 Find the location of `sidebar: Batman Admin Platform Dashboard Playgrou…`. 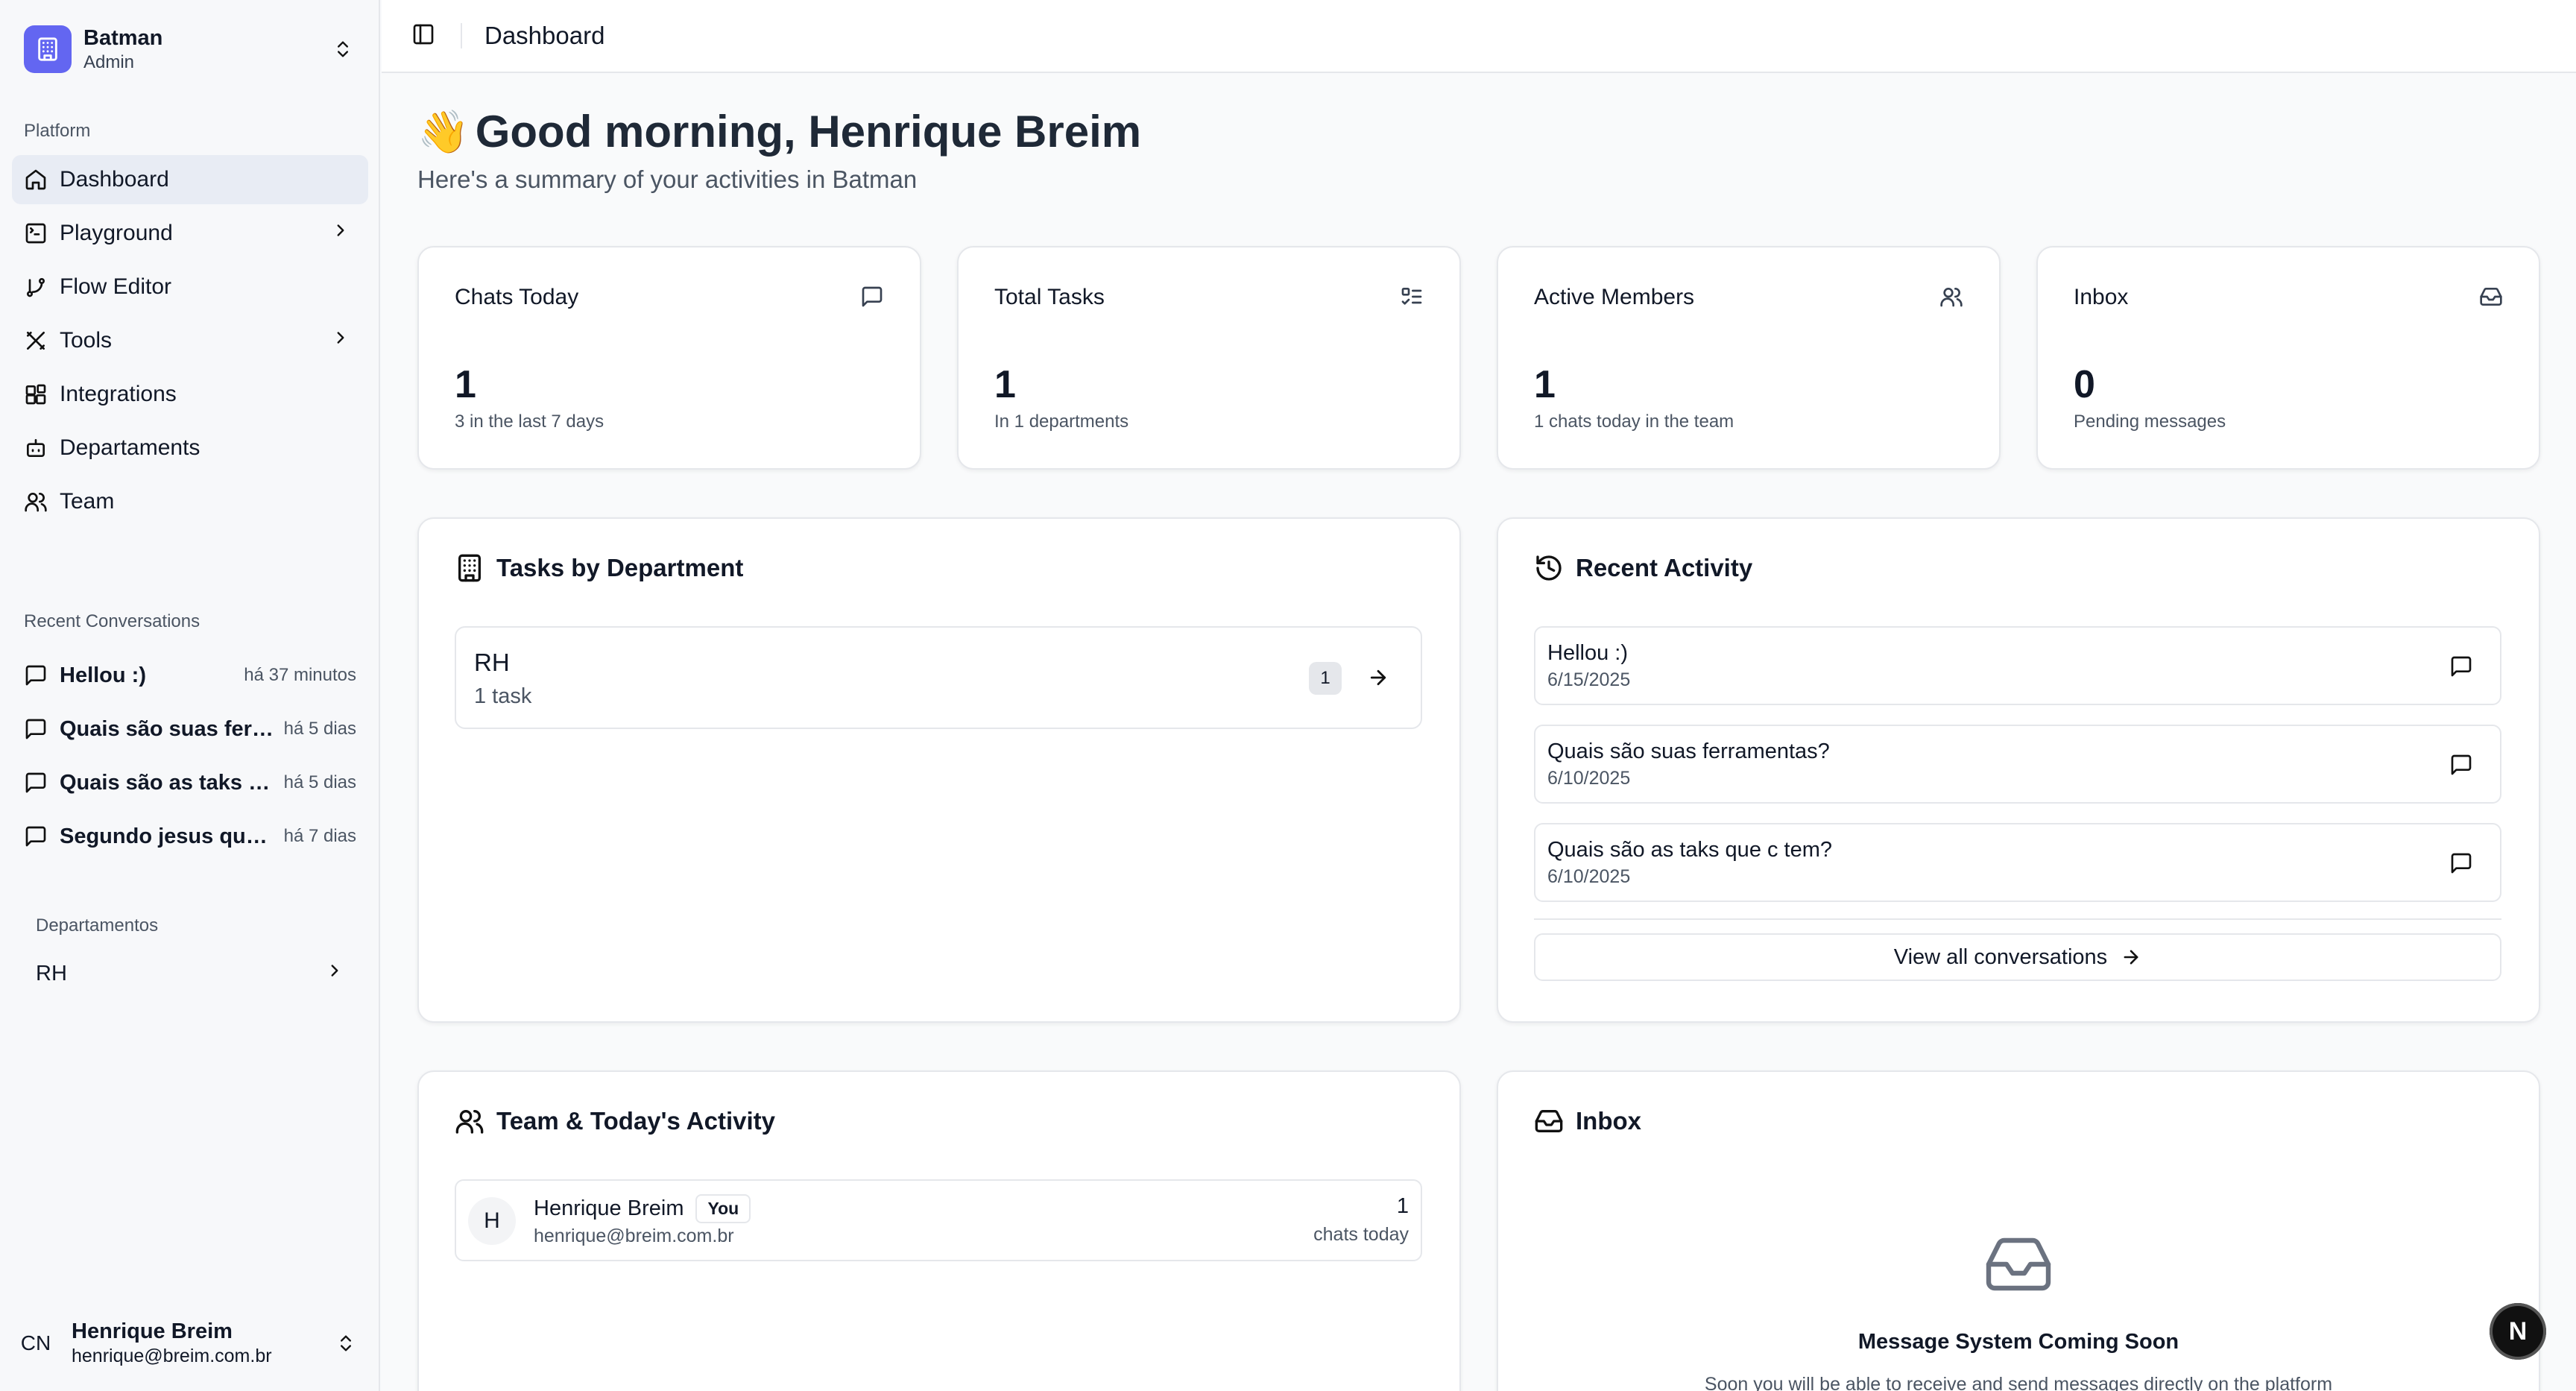

sidebar: Batman Admin Platform Dashboard Playgrou… is located at coordinates (190, 695).